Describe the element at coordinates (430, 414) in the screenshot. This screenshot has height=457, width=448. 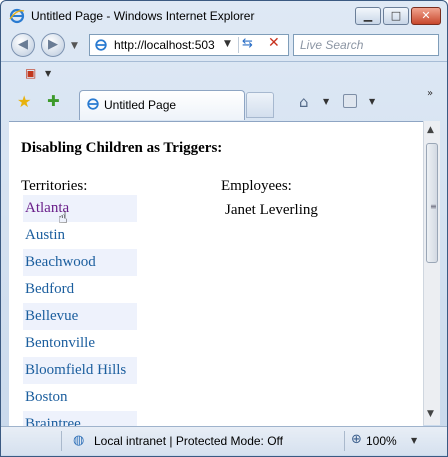
I see `scroll-down-icon: ▼` at that location.